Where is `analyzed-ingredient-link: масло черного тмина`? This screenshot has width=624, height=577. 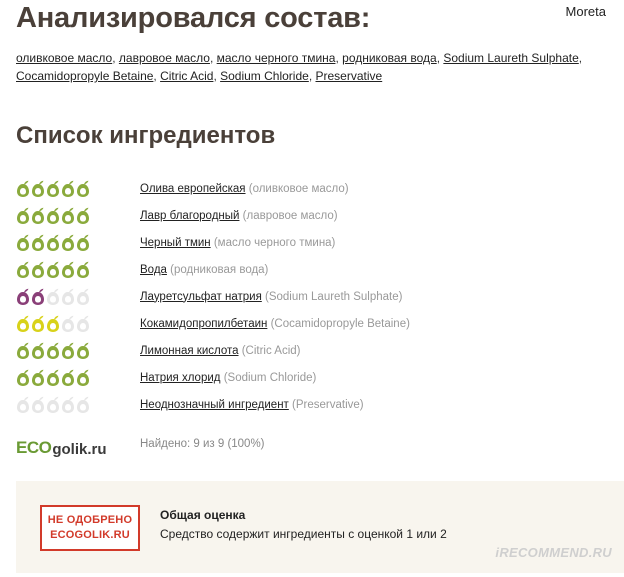 analyzed-ingredient-link: масло черного тмина is located at coordinates (276, 58).